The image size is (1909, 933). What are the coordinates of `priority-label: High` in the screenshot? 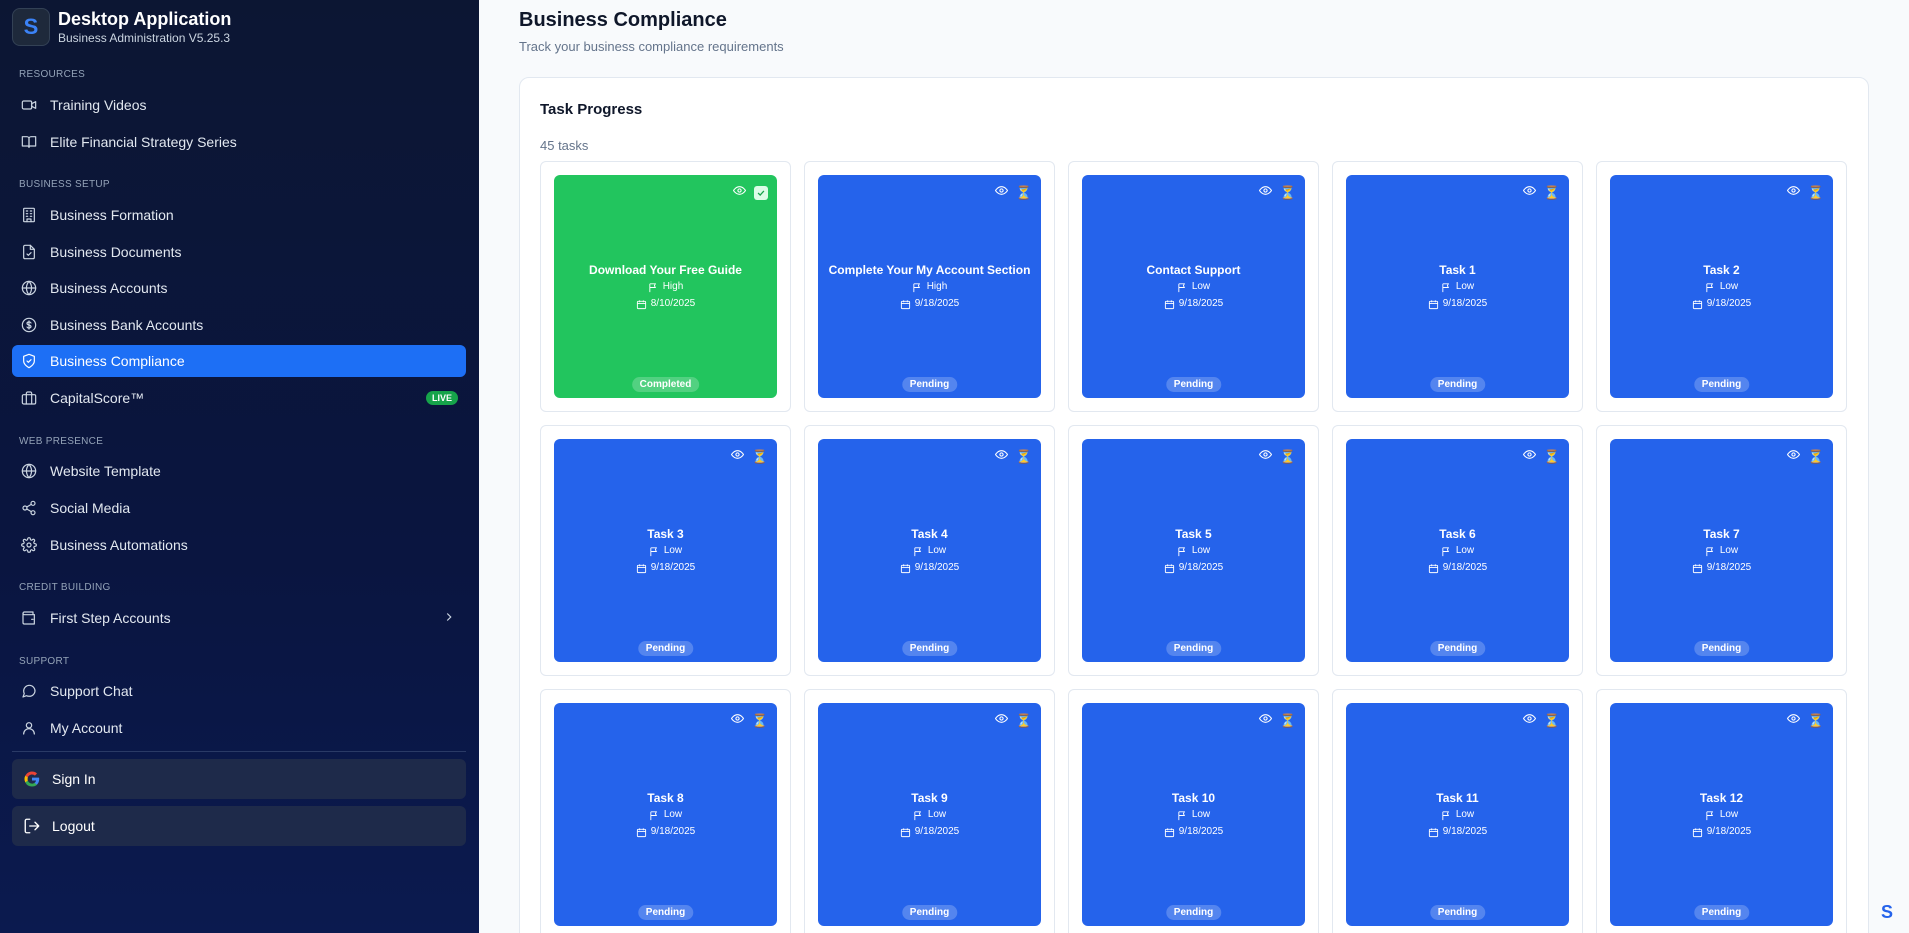 It's located at (673, 286).